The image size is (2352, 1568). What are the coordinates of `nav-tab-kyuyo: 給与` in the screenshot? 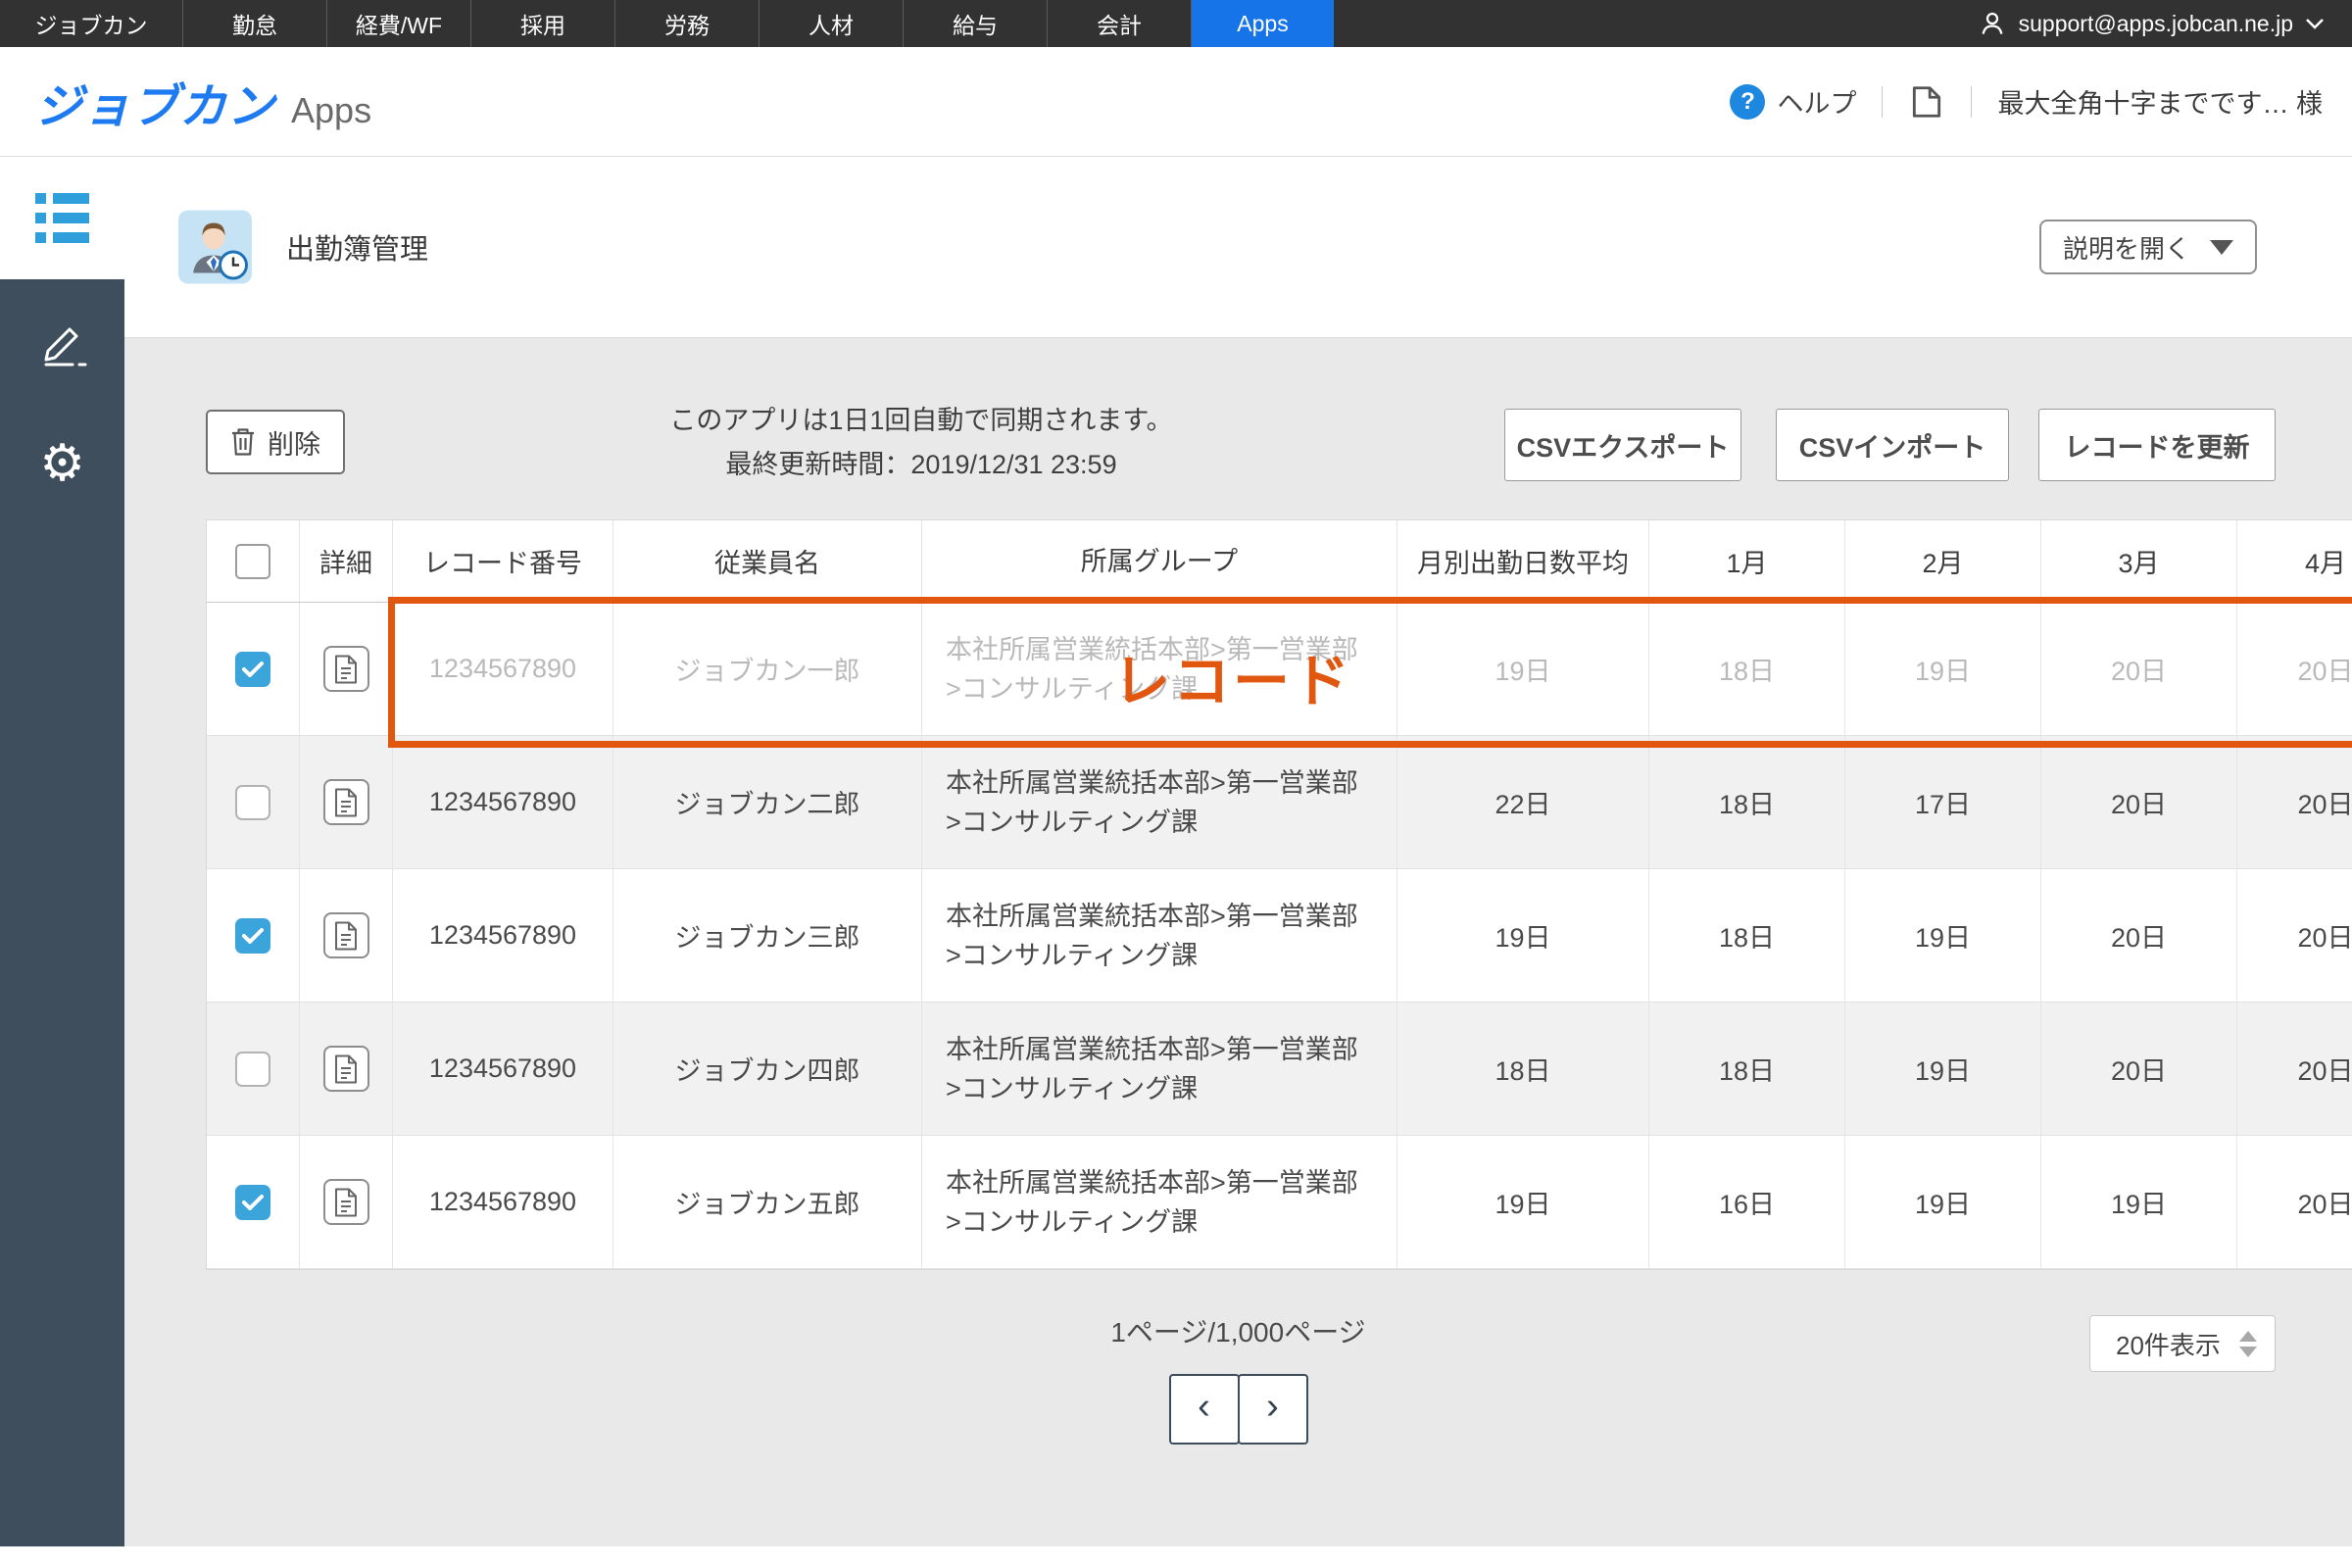 It's located at (976, 23).